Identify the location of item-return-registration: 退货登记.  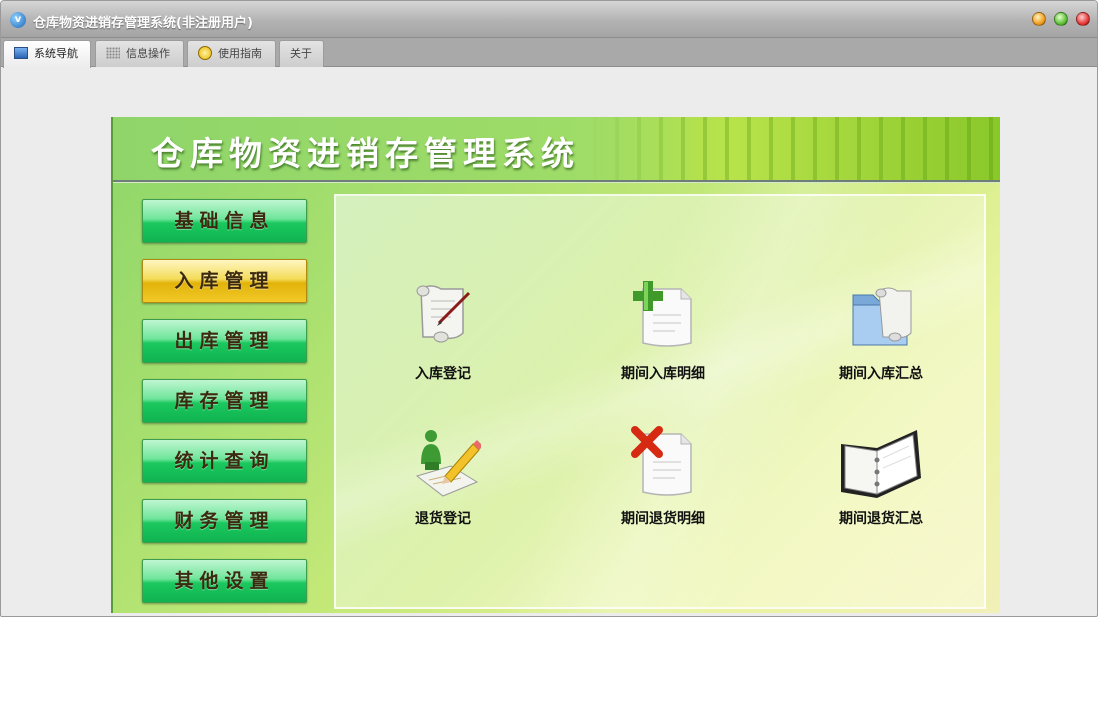
(443, 481).